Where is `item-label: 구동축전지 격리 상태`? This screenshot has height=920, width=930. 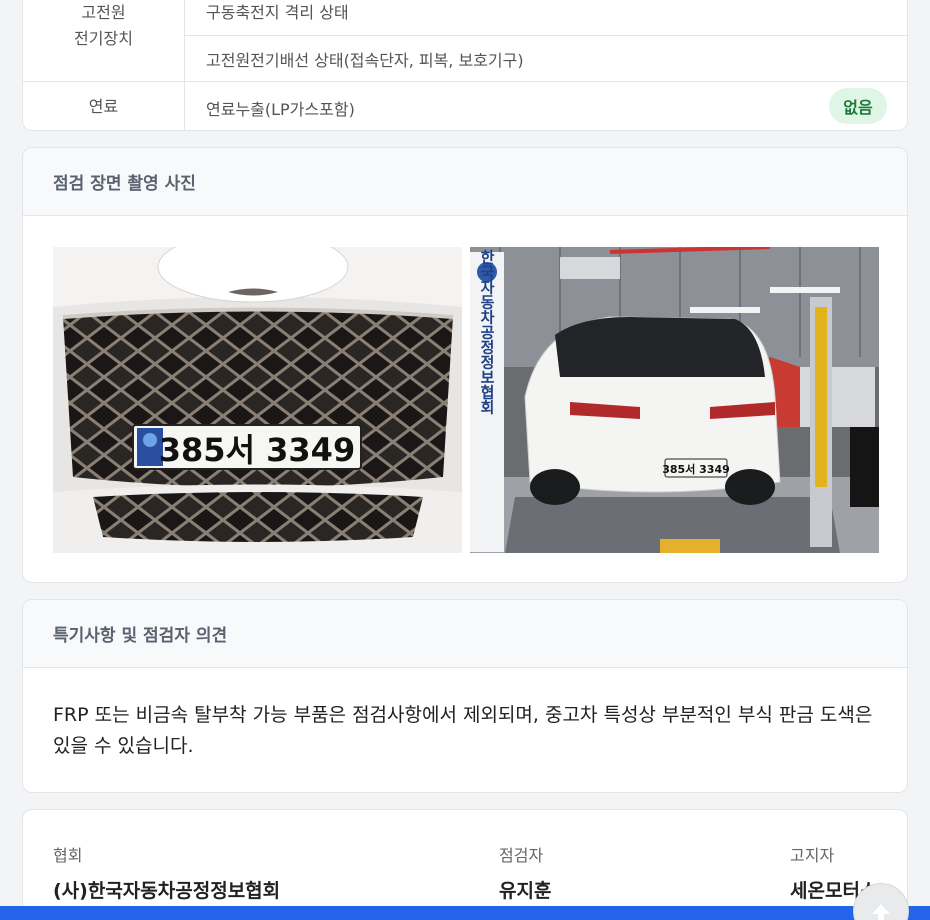 item-label: 구동축전지 격리 상태 is located at coordinates (277, 12).